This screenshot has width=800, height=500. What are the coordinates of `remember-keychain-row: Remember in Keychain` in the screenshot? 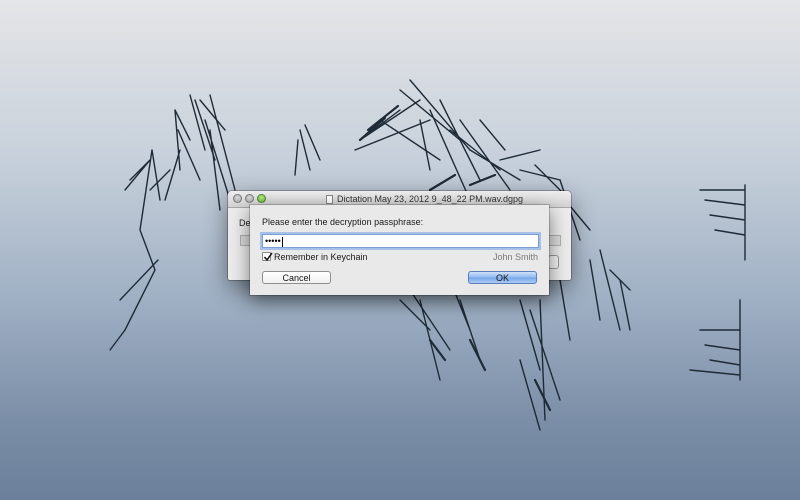 It's located at (315, 256).